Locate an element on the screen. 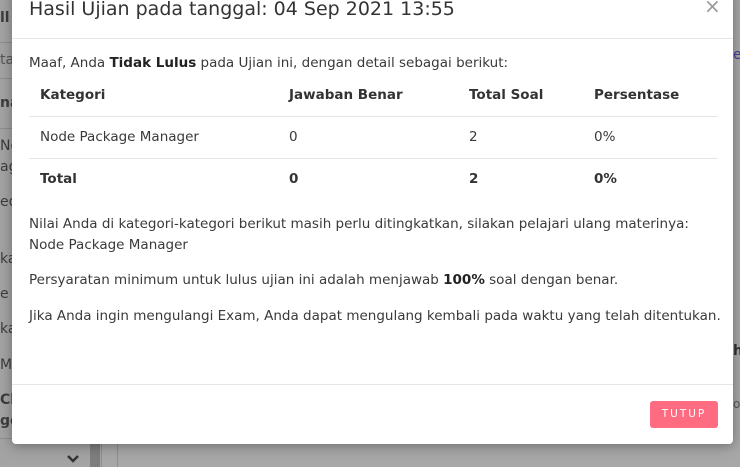 The height and width of the screenshot is (467, 740). intro-prefix: Maaf, Anda is located at coordinates (69, 63).